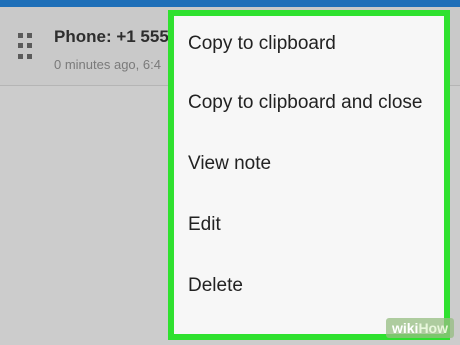 Image resolution: width=460 pixels, height=345 pixels. I want to click on menu-item-view-note: View note, so click(309, 163).